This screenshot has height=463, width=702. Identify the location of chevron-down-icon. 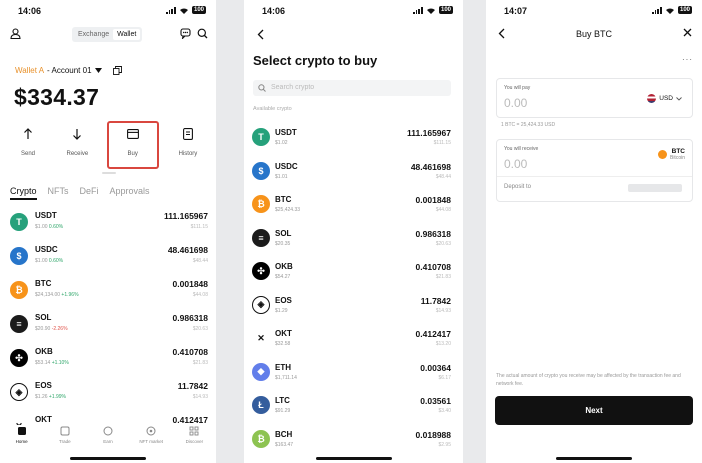
(679, 98).